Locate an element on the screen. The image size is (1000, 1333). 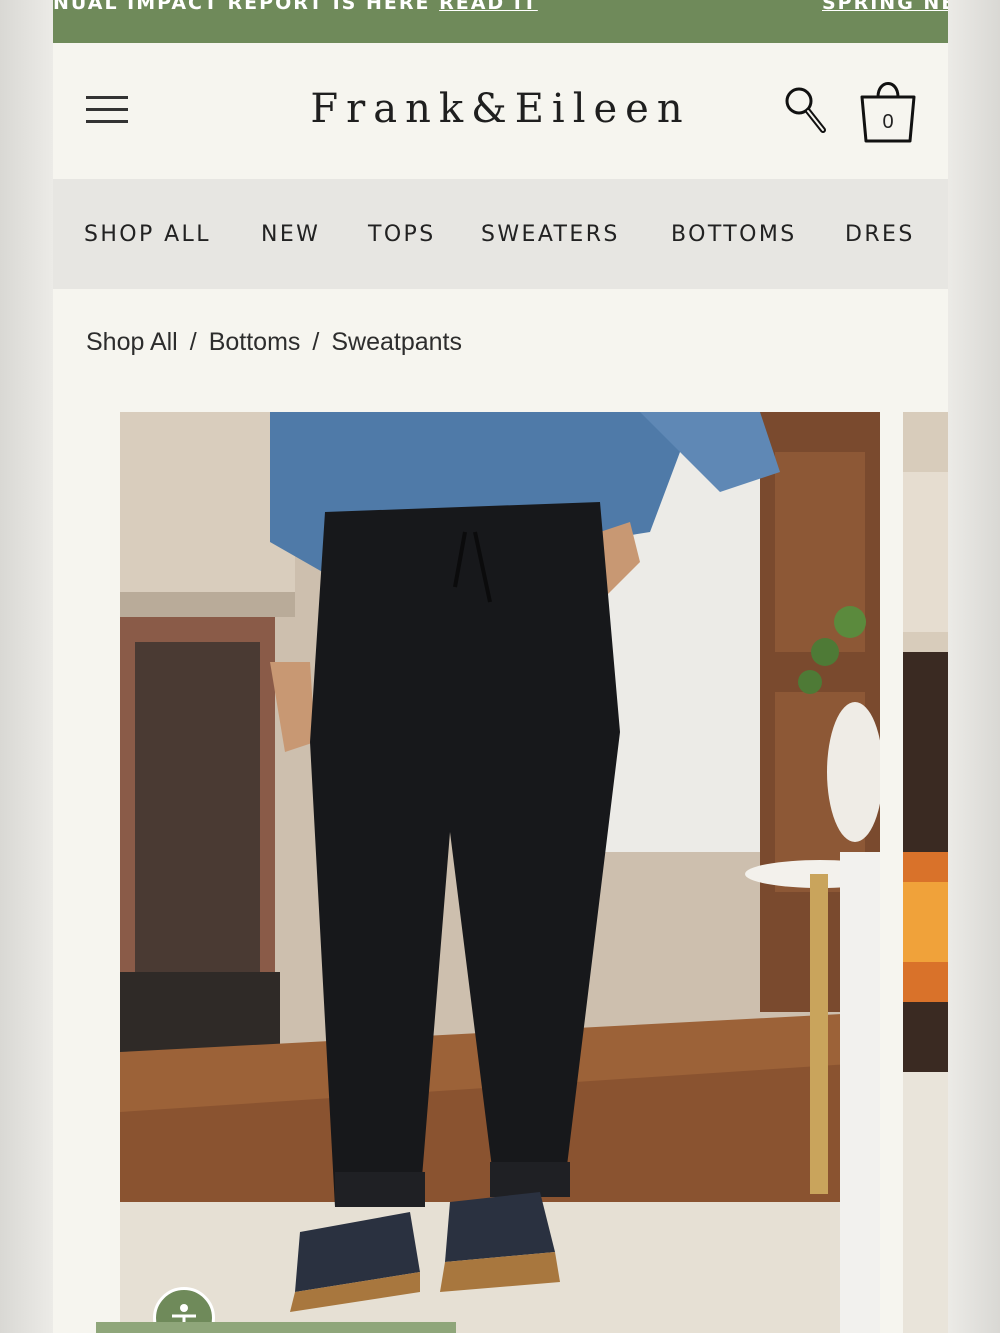
announcement-next-message: SPRING NE is located at coordinates (885, 7).